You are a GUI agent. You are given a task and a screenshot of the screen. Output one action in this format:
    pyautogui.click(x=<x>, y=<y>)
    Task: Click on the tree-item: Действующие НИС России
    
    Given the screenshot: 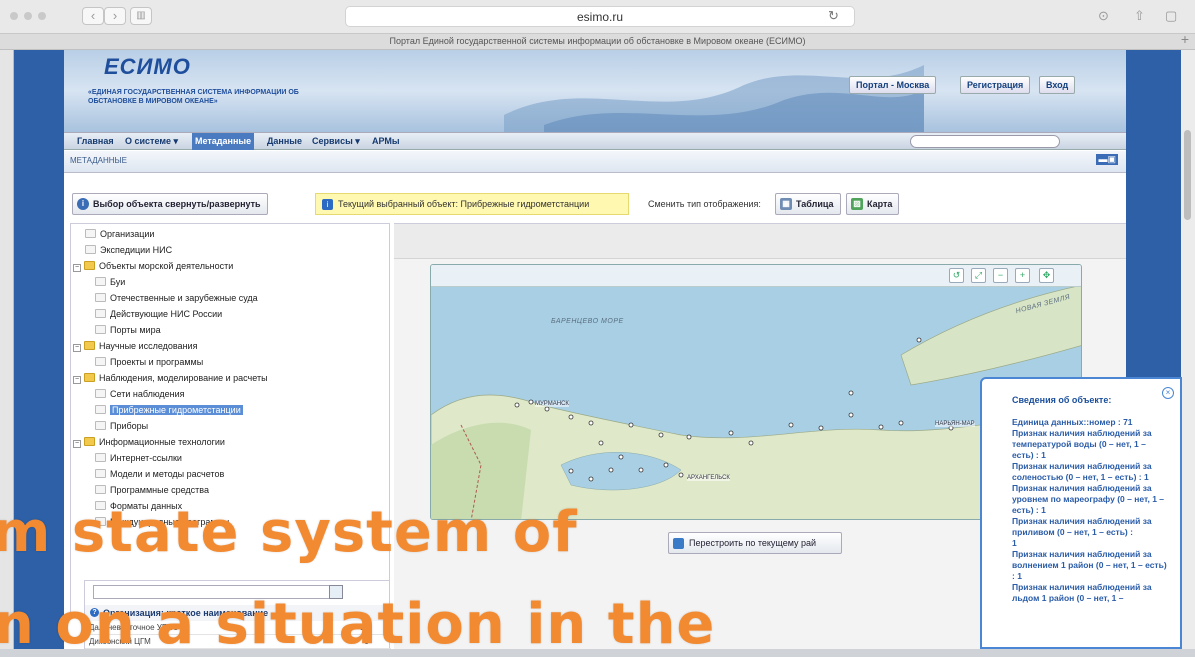 What is the action you would take?
    pyautogui.click(x=158, y=314)
    